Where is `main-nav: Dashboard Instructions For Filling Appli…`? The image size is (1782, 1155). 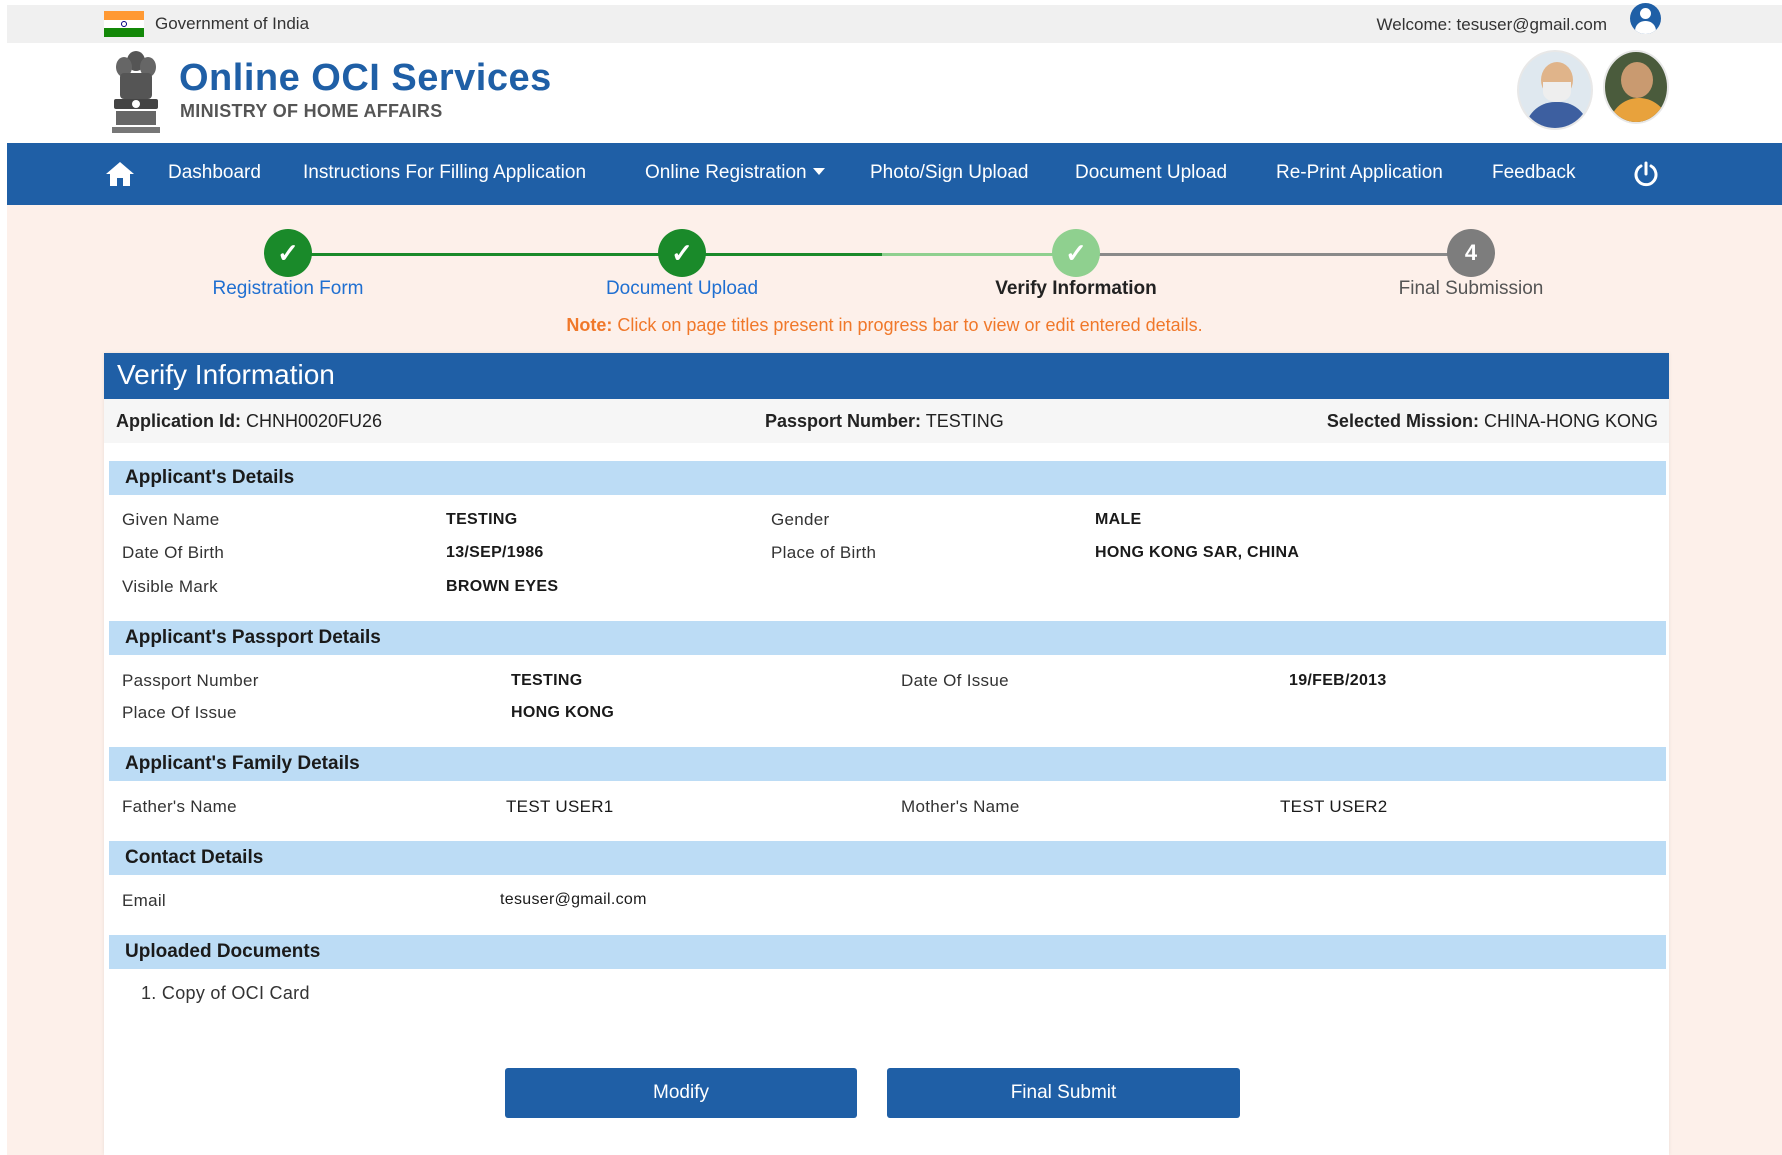 main-nav: Dashboard Instructions For Filling Appli… is located at coordinates (894, 174).